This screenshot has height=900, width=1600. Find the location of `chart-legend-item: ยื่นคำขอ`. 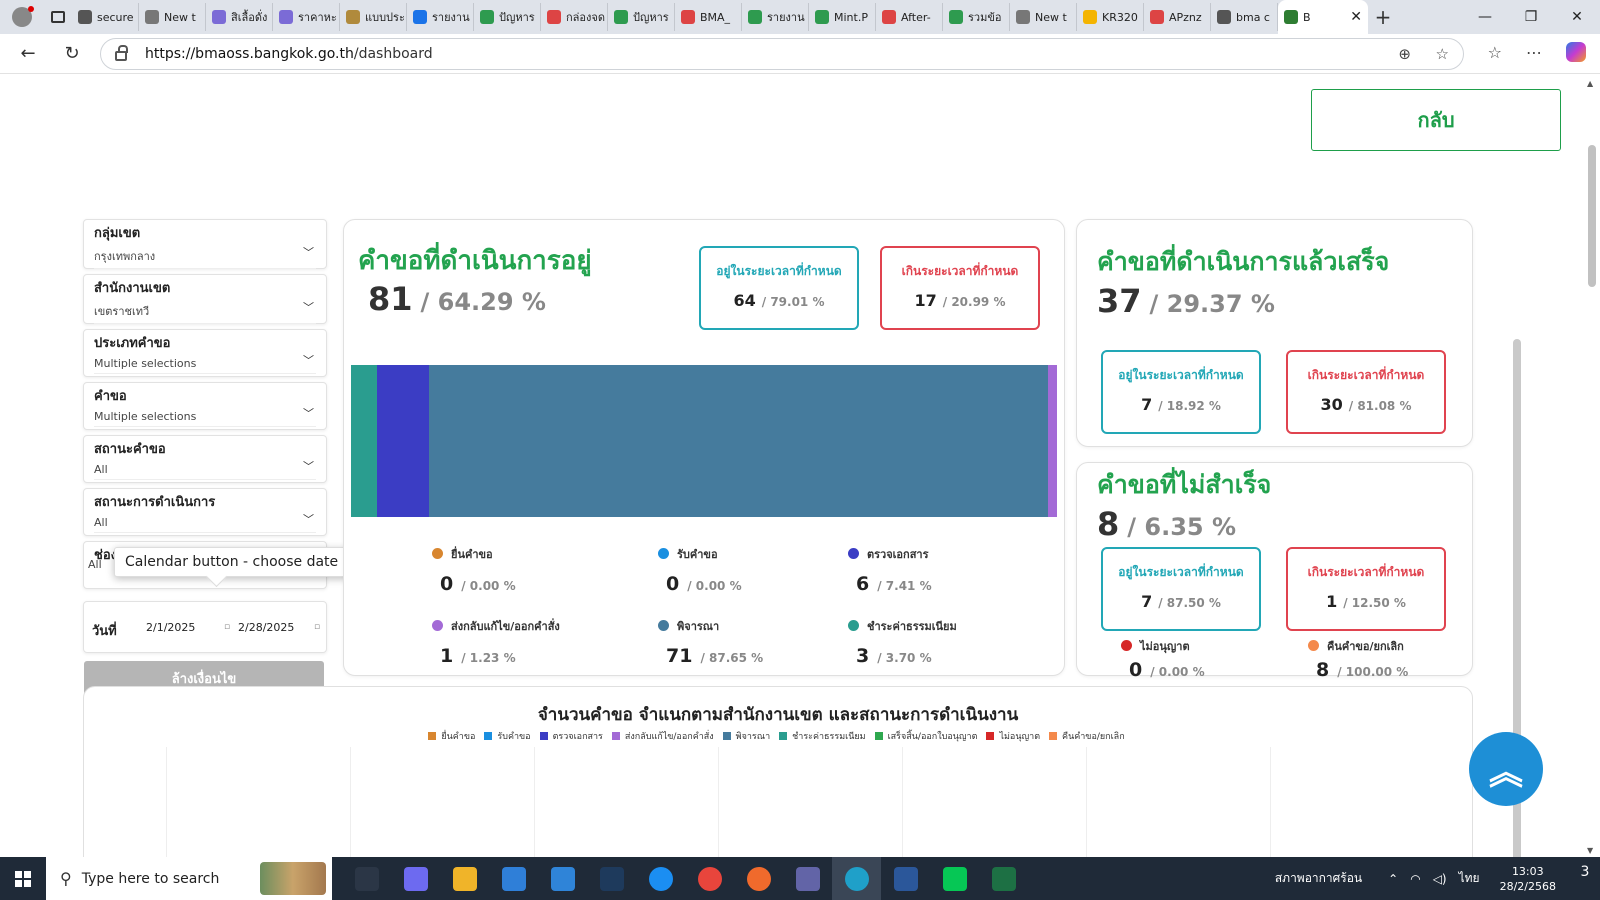

chart-legend-item: ยื่นคำขอ is located at coordinates (453, 737).